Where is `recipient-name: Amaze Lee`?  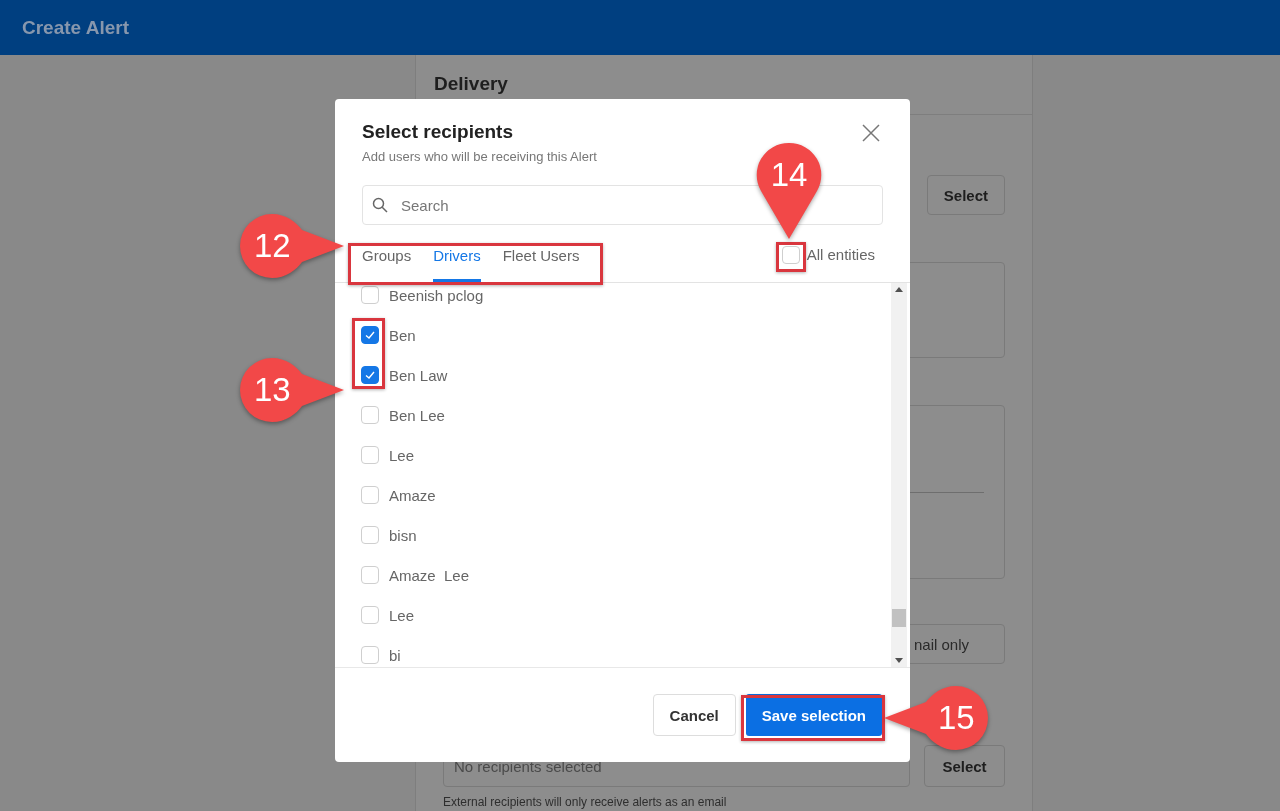 recipient-name: Amaze Lee is located at coordinates (429, 575).